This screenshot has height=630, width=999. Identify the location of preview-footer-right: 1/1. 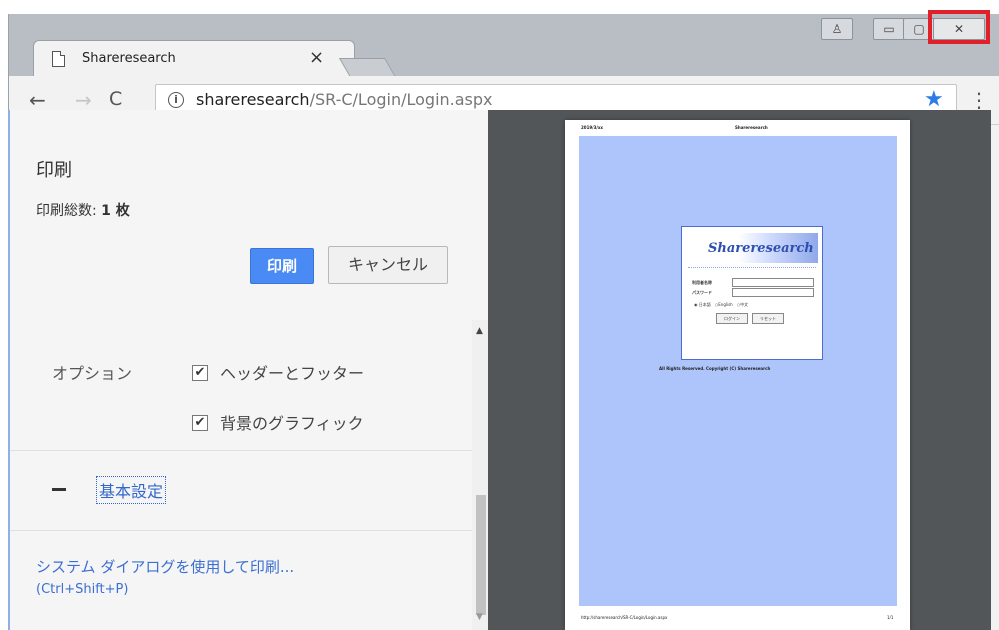
(890, 617).